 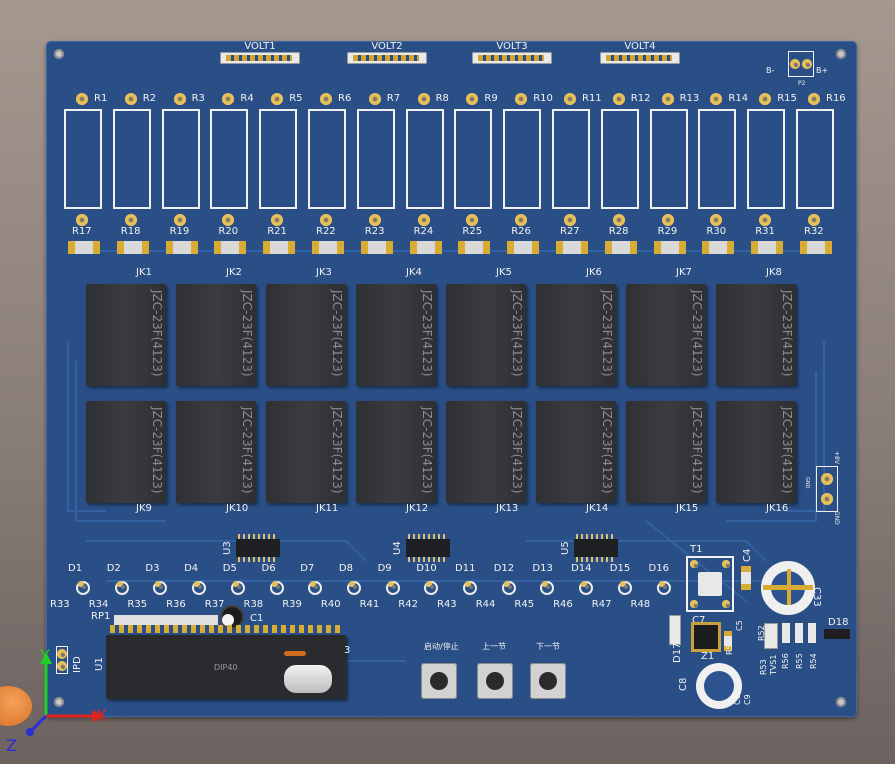 What do you see at coordinates (594, 272) in the screenshot?
I see `relay-ref-label: JK6` at bounding box center [594, 272].